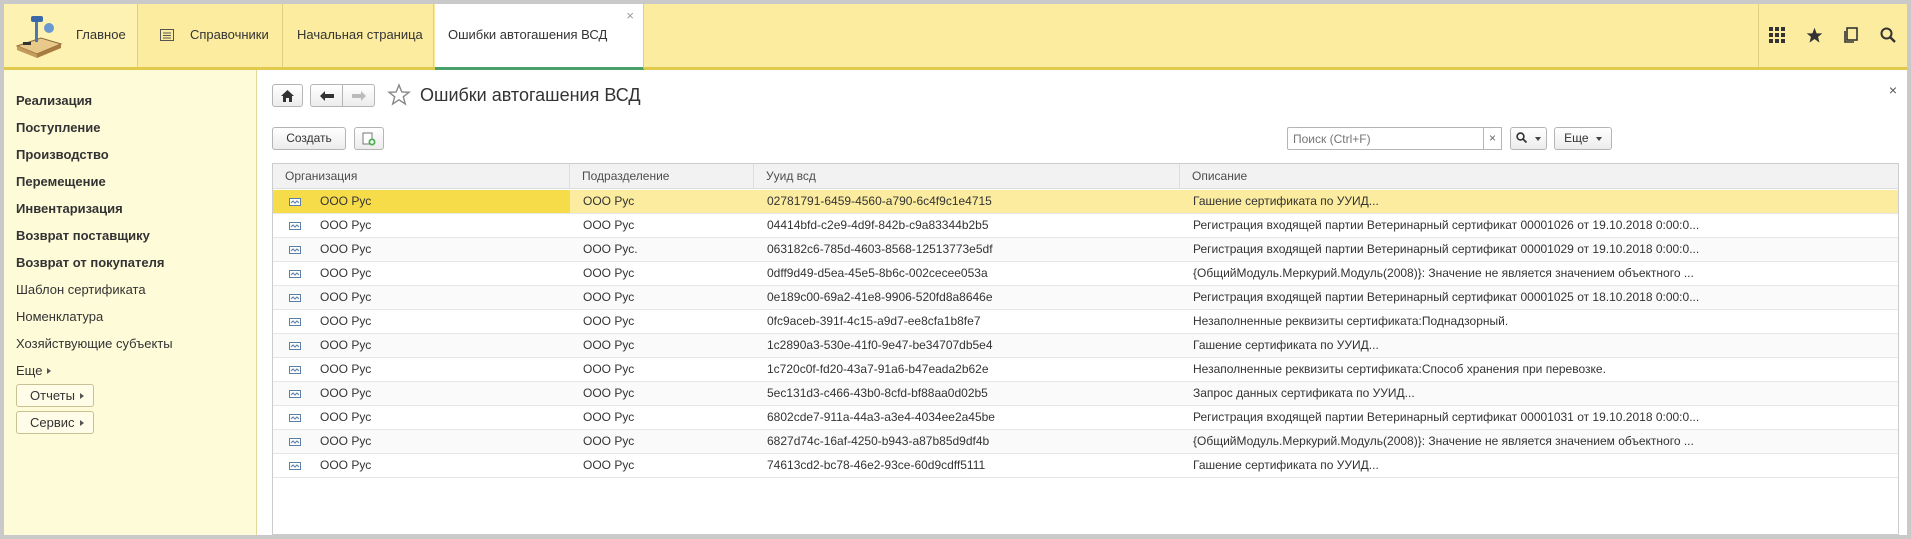  Describe the element at coordinates (1893, 90) in the screenshot. I see `close-form-icon: ×` at that location.